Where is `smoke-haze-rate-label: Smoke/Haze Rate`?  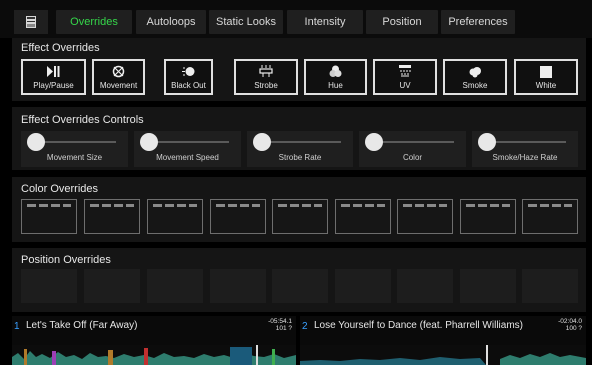 smoke-haze-rate-label: Smoke/Haze Rate is located at coordinates (525, 157).